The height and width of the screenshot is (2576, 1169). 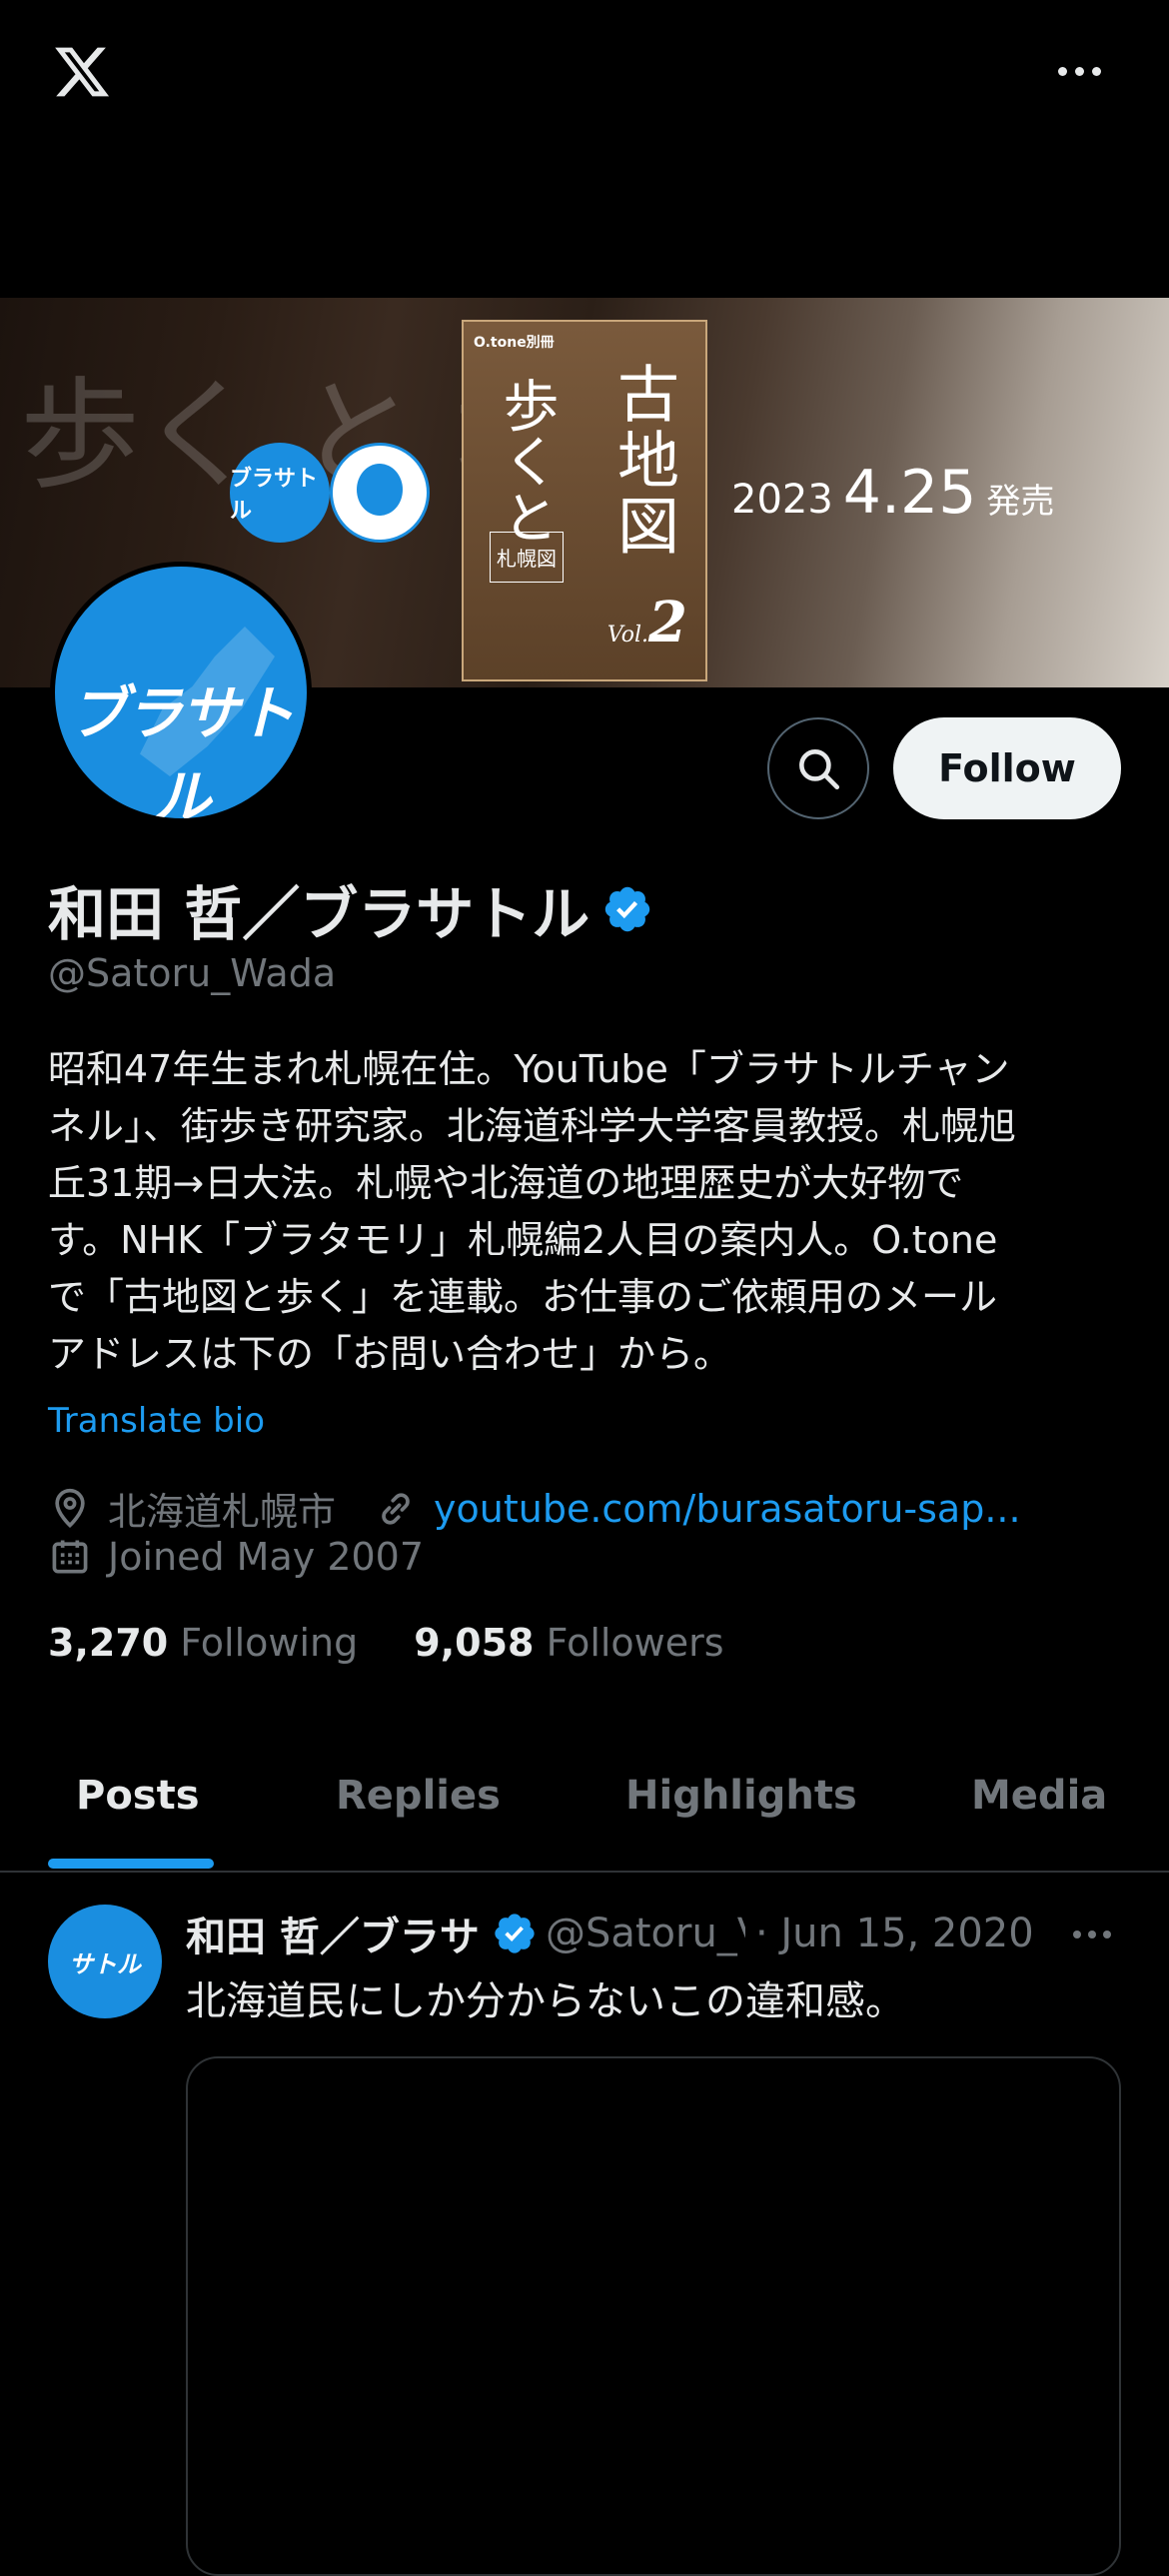 What do you see at coordinates (1079, 71) in the screenshot?
I see `more-options-icon` at bounding box center [1079, 71].